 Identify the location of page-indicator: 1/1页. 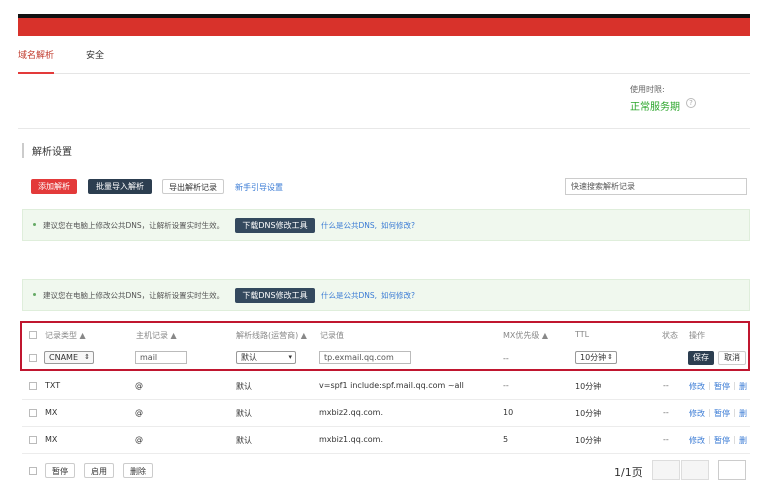
(628, 472).